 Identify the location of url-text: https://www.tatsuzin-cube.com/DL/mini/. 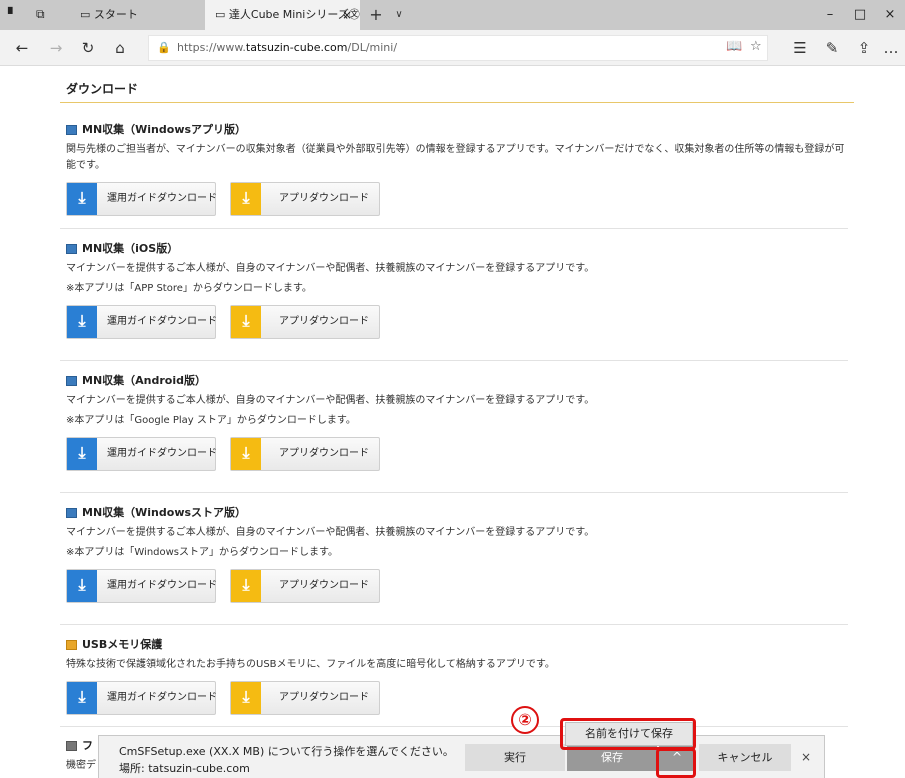
(287, 47).